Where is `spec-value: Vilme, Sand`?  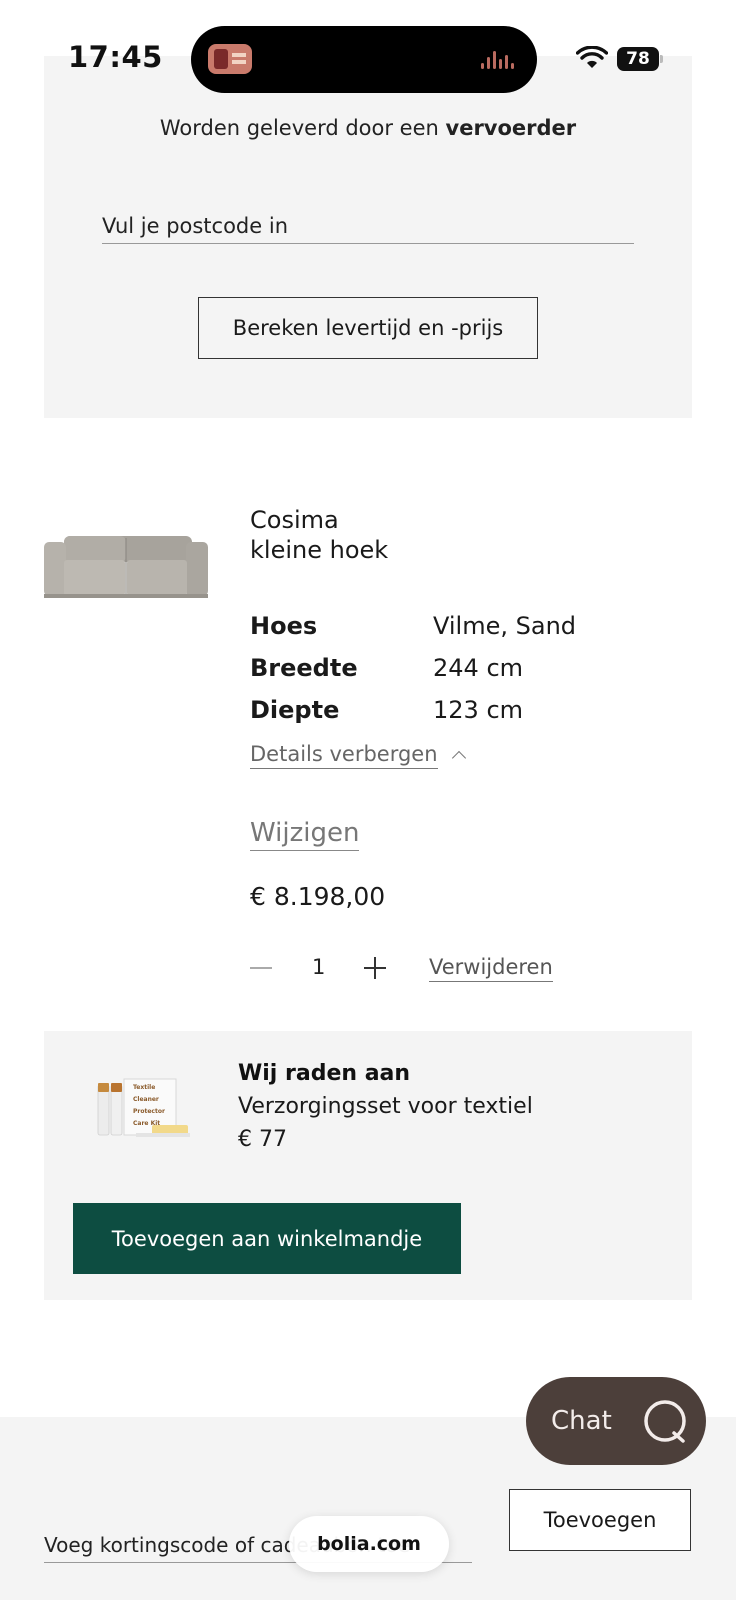
spec-value: Vilme, Sand is located at coordinates (505, 626).